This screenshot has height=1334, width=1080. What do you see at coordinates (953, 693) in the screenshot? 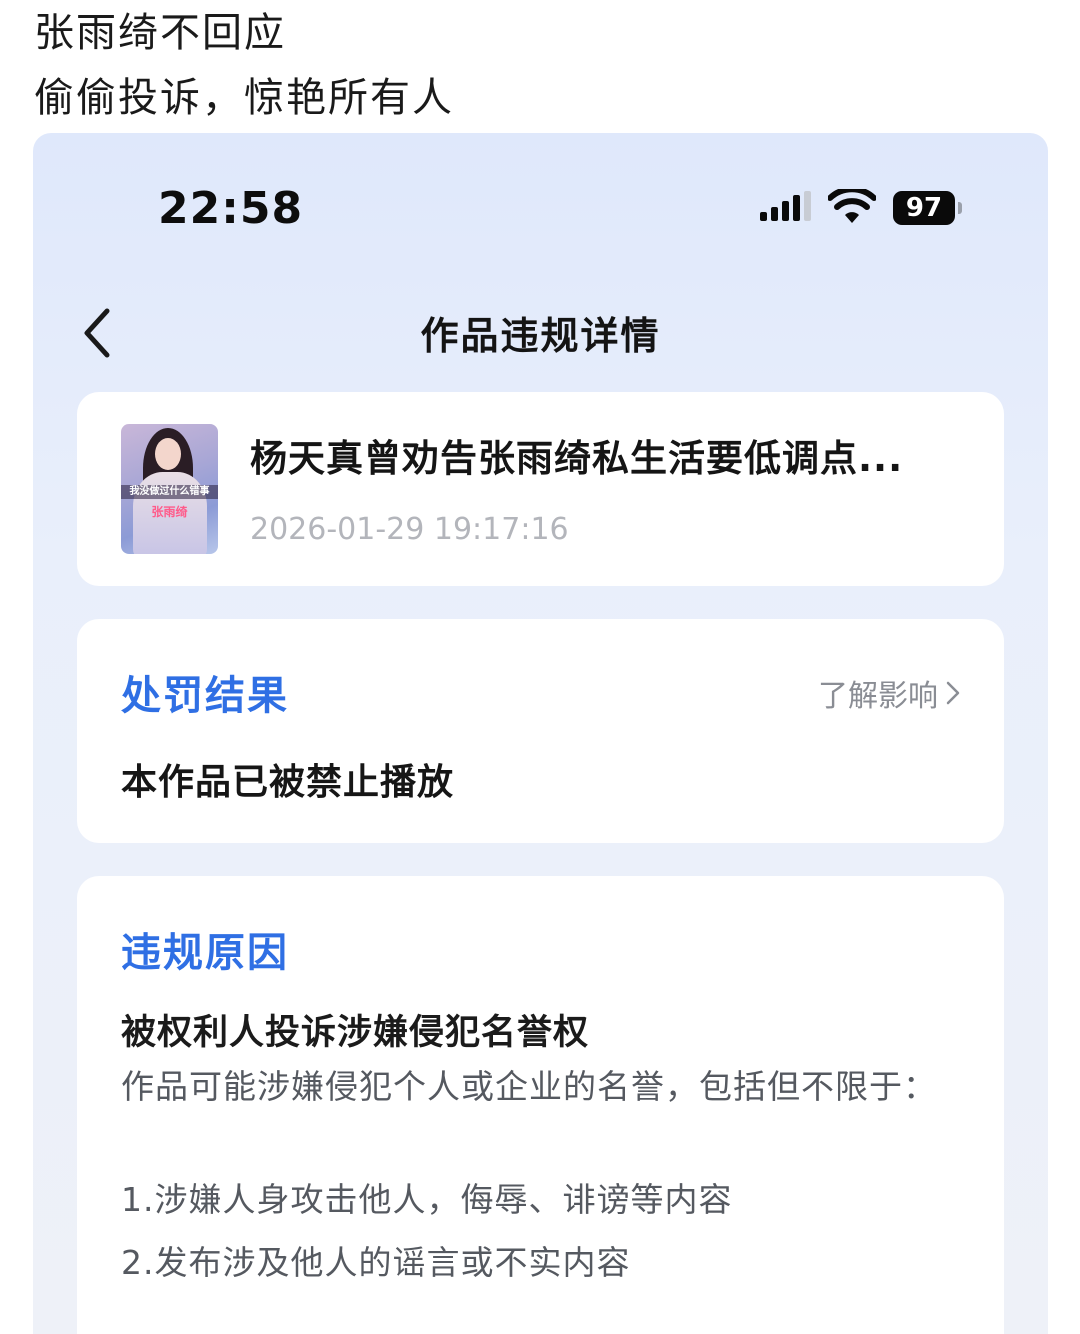
I see `chevron-right-icon` at bounding box center [953, 693].